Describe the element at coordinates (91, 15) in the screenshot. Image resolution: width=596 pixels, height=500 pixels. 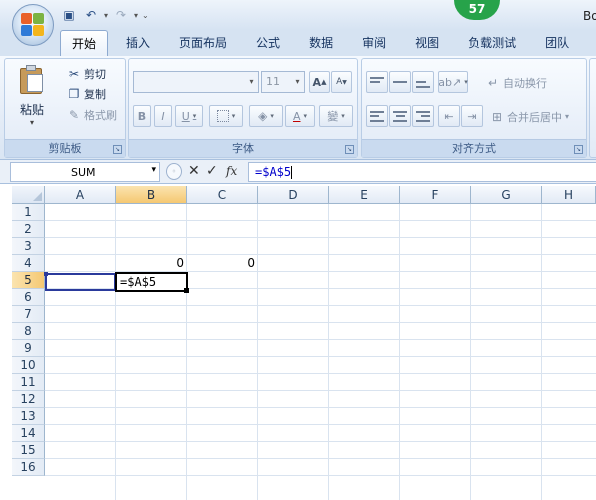
I see `undo-icon: ↶` at that location.